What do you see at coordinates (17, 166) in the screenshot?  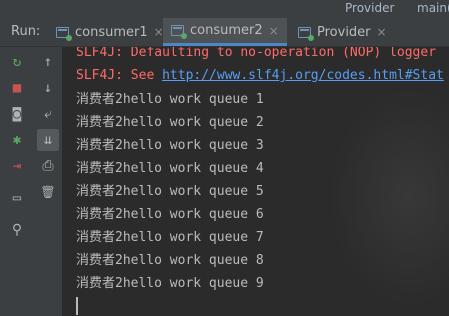 I see `exit-icon: ⇥` at bounding box center [17, 166].